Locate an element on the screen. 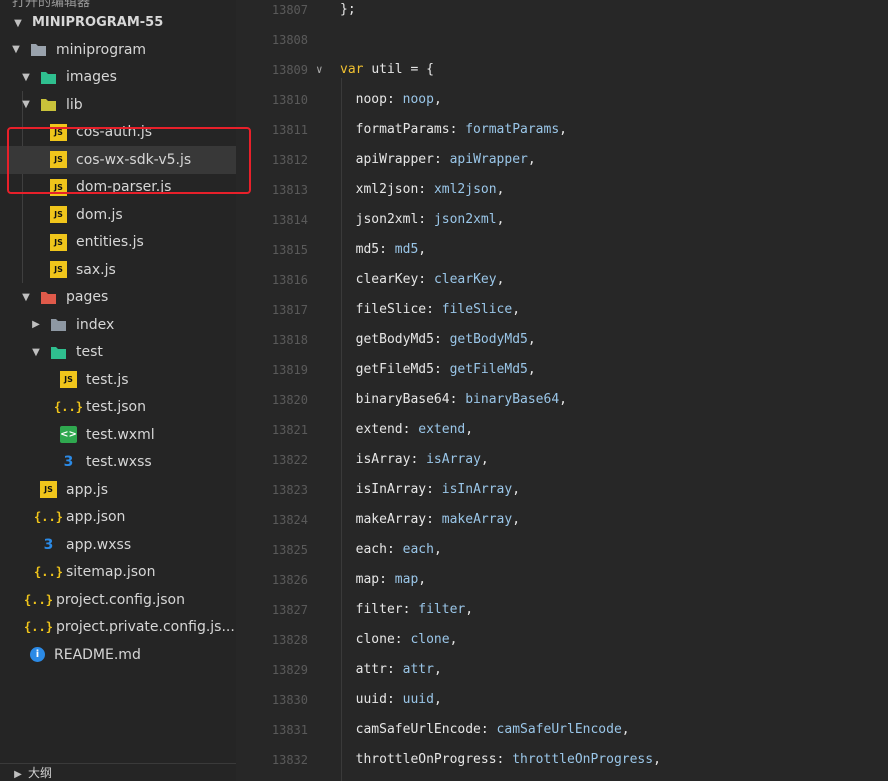  code-line: 13823 isInArray: isInArray, is located at coordinates (562, 495).